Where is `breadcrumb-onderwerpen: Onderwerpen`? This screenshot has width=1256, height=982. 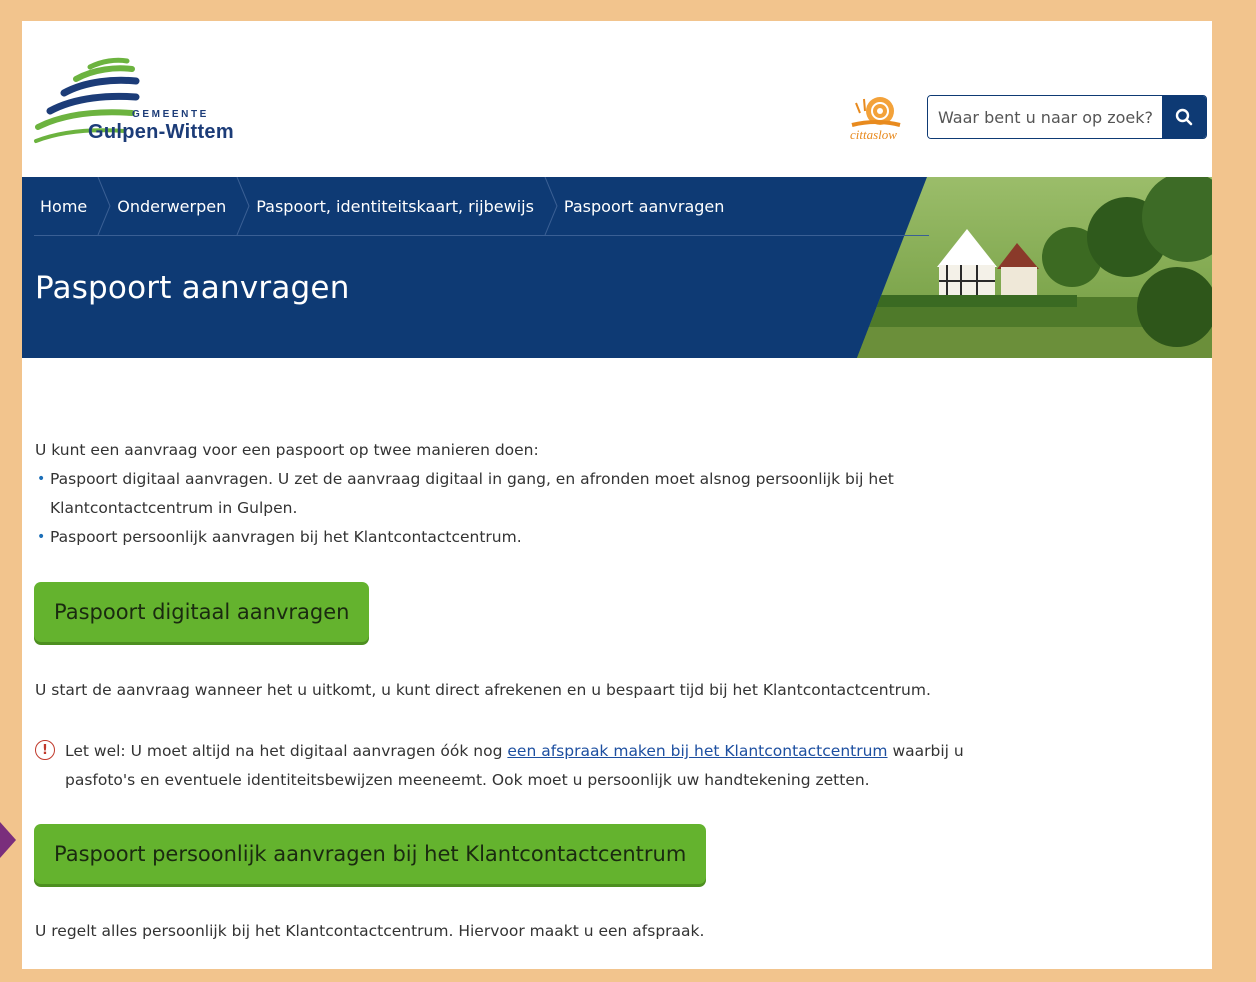
breadcrumb-onderwerpen: Onderwerpen is located at coordinates (180, 206).